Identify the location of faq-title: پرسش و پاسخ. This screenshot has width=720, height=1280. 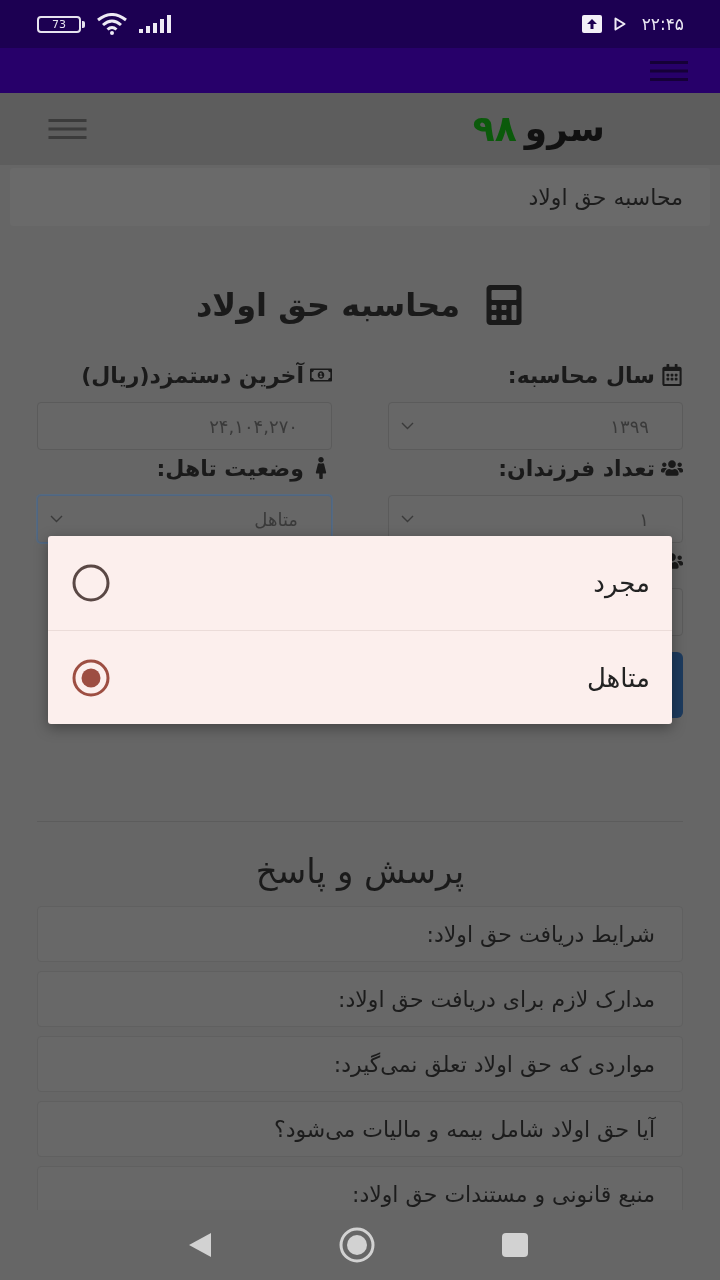
(360, 872).